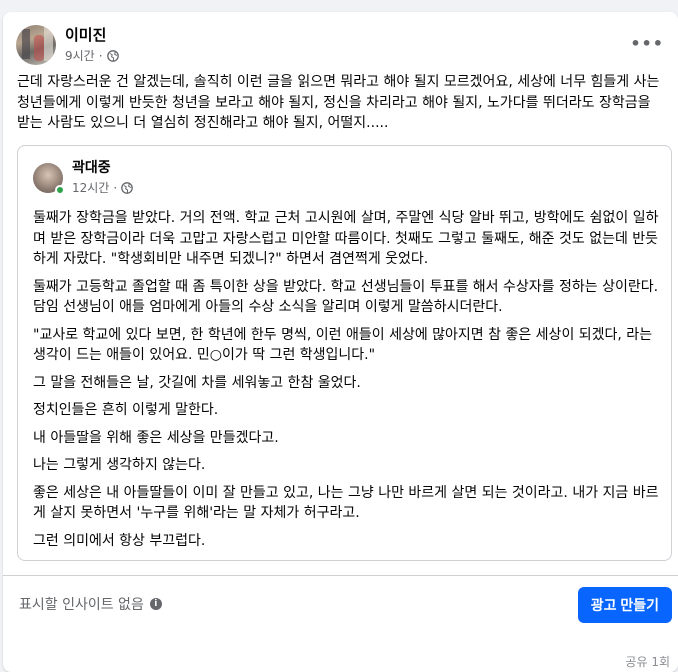  Describe the element at coordinates (90, 187) in the screenshot. I see `shared-post-time: 12시간` at that location.